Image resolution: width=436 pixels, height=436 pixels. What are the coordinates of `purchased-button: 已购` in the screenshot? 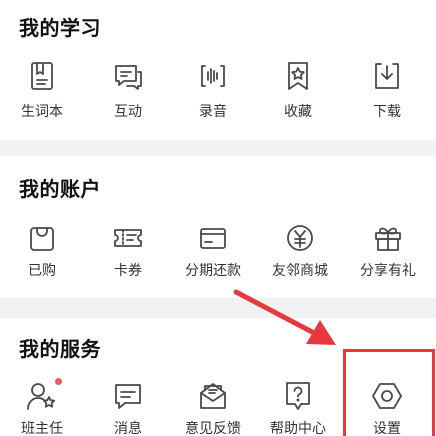 It's located at (42, 260).